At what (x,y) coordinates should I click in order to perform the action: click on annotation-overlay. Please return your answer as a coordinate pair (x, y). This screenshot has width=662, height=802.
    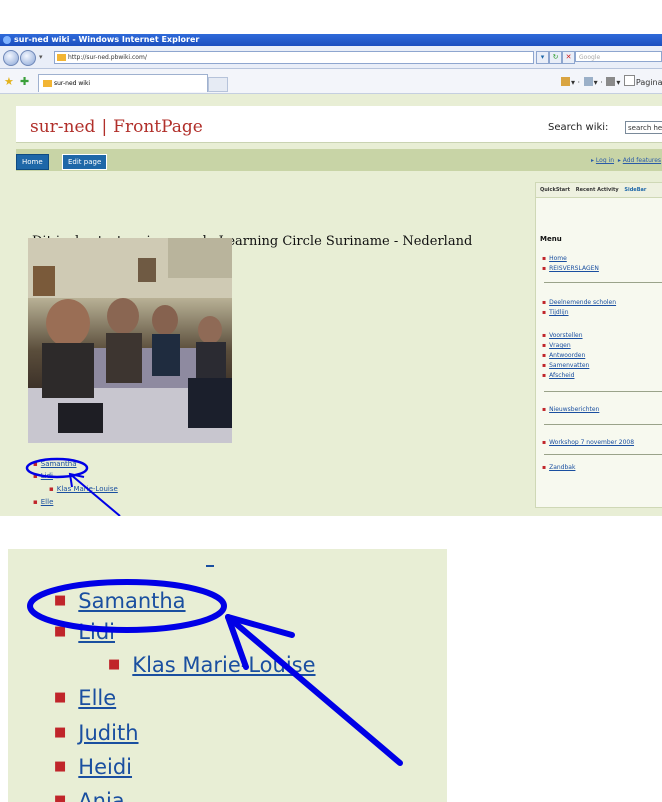
    Looking at the image, I should click on (73, 486).